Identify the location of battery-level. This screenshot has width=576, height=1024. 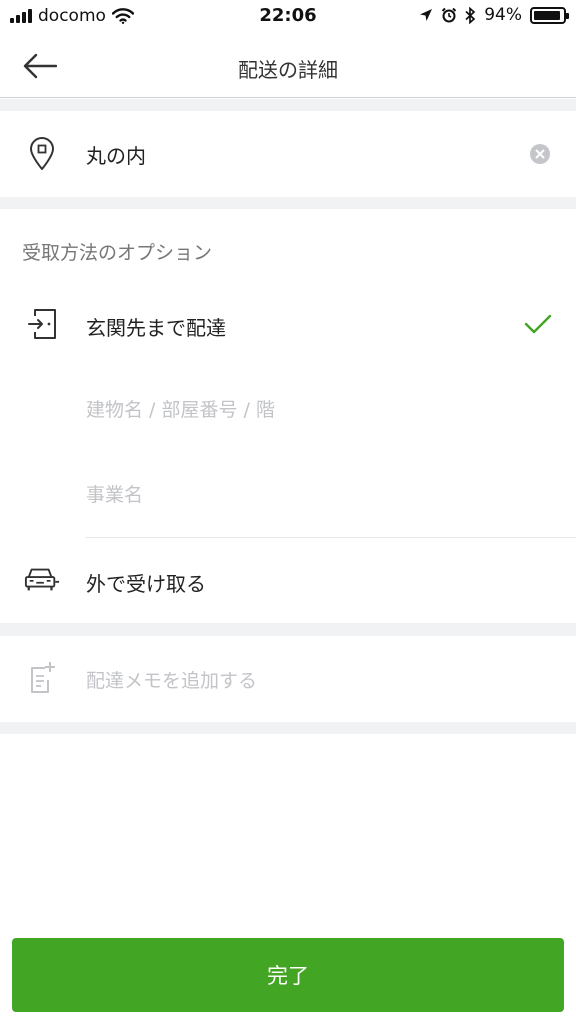
(547, 15).